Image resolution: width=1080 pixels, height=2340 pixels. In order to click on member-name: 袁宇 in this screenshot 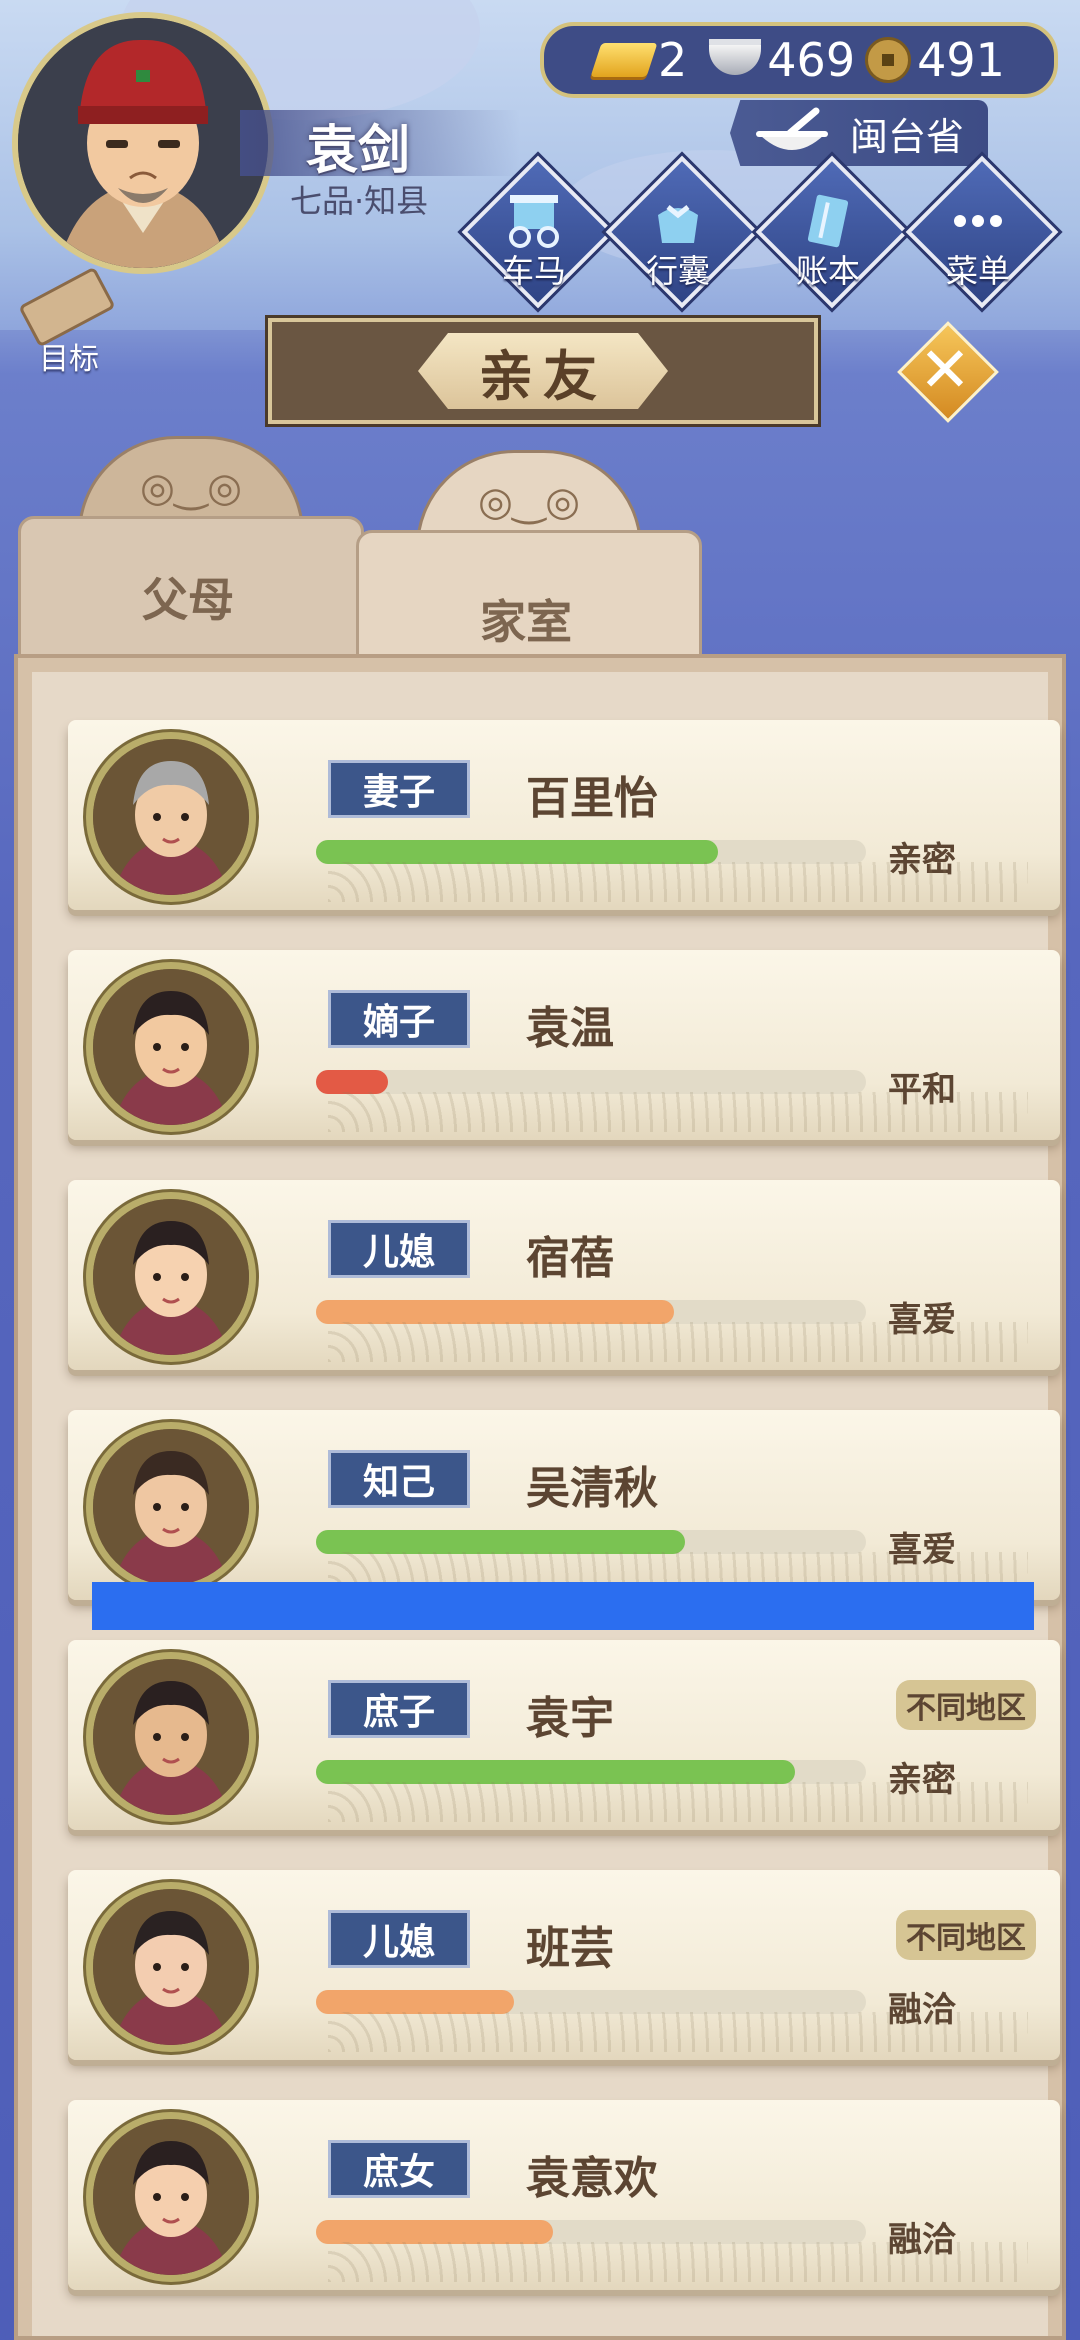, I will do `click(570, 1718)`.